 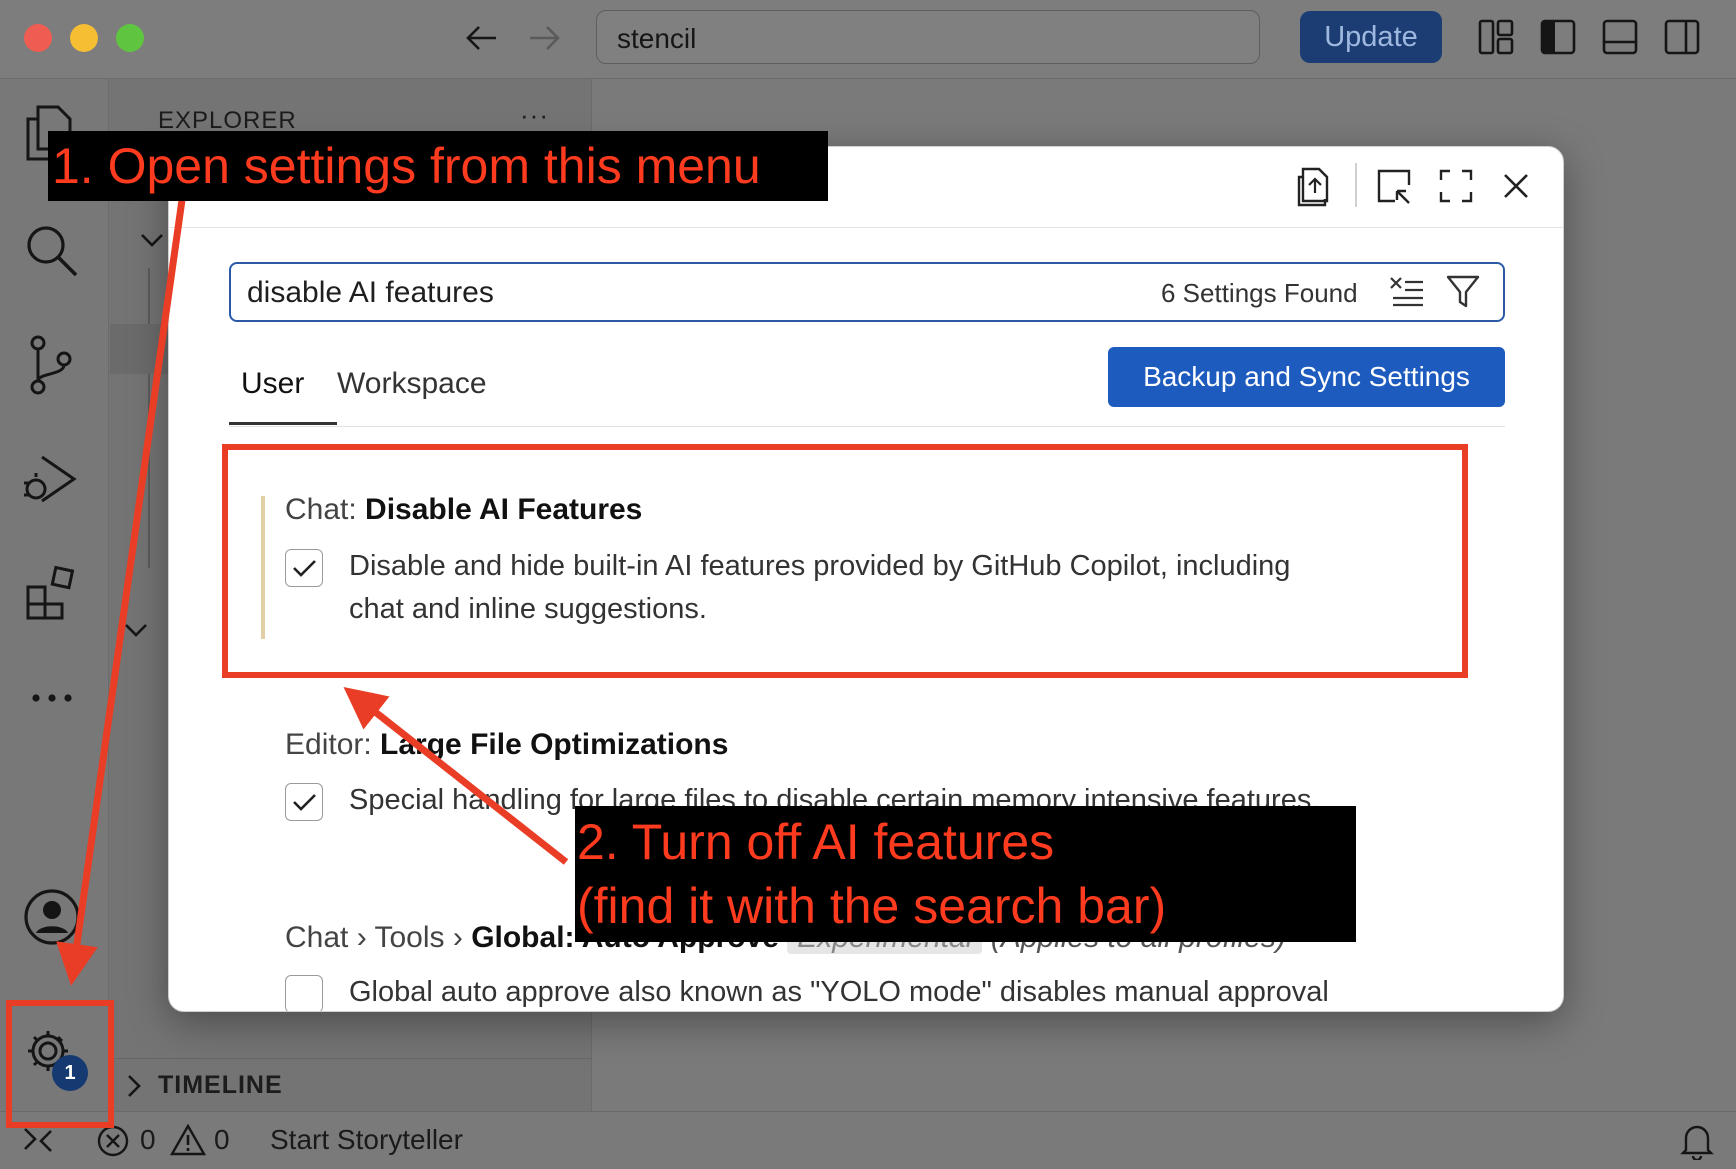 What do you see at coordinates (872, 906) in the screenshot?
I see `annotation-step-2-line-2: (find it with the search bar)` at bounding box center [872, 906].